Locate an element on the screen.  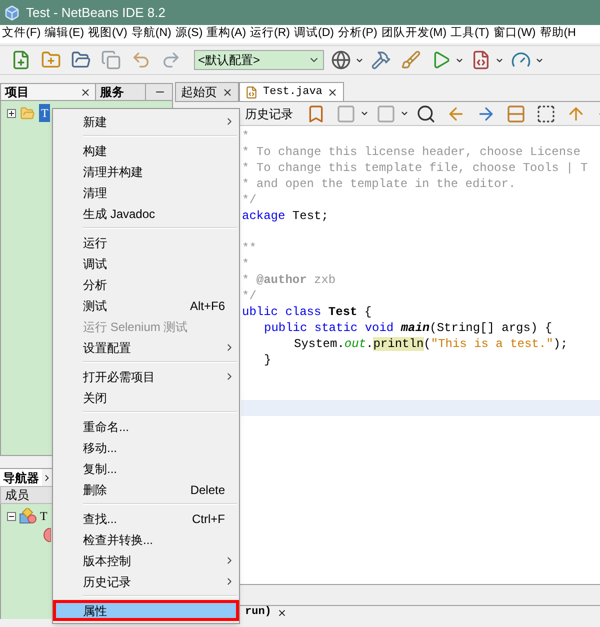
code-line: System.out.println("This is a test."); is located at coordinates (431, 344).